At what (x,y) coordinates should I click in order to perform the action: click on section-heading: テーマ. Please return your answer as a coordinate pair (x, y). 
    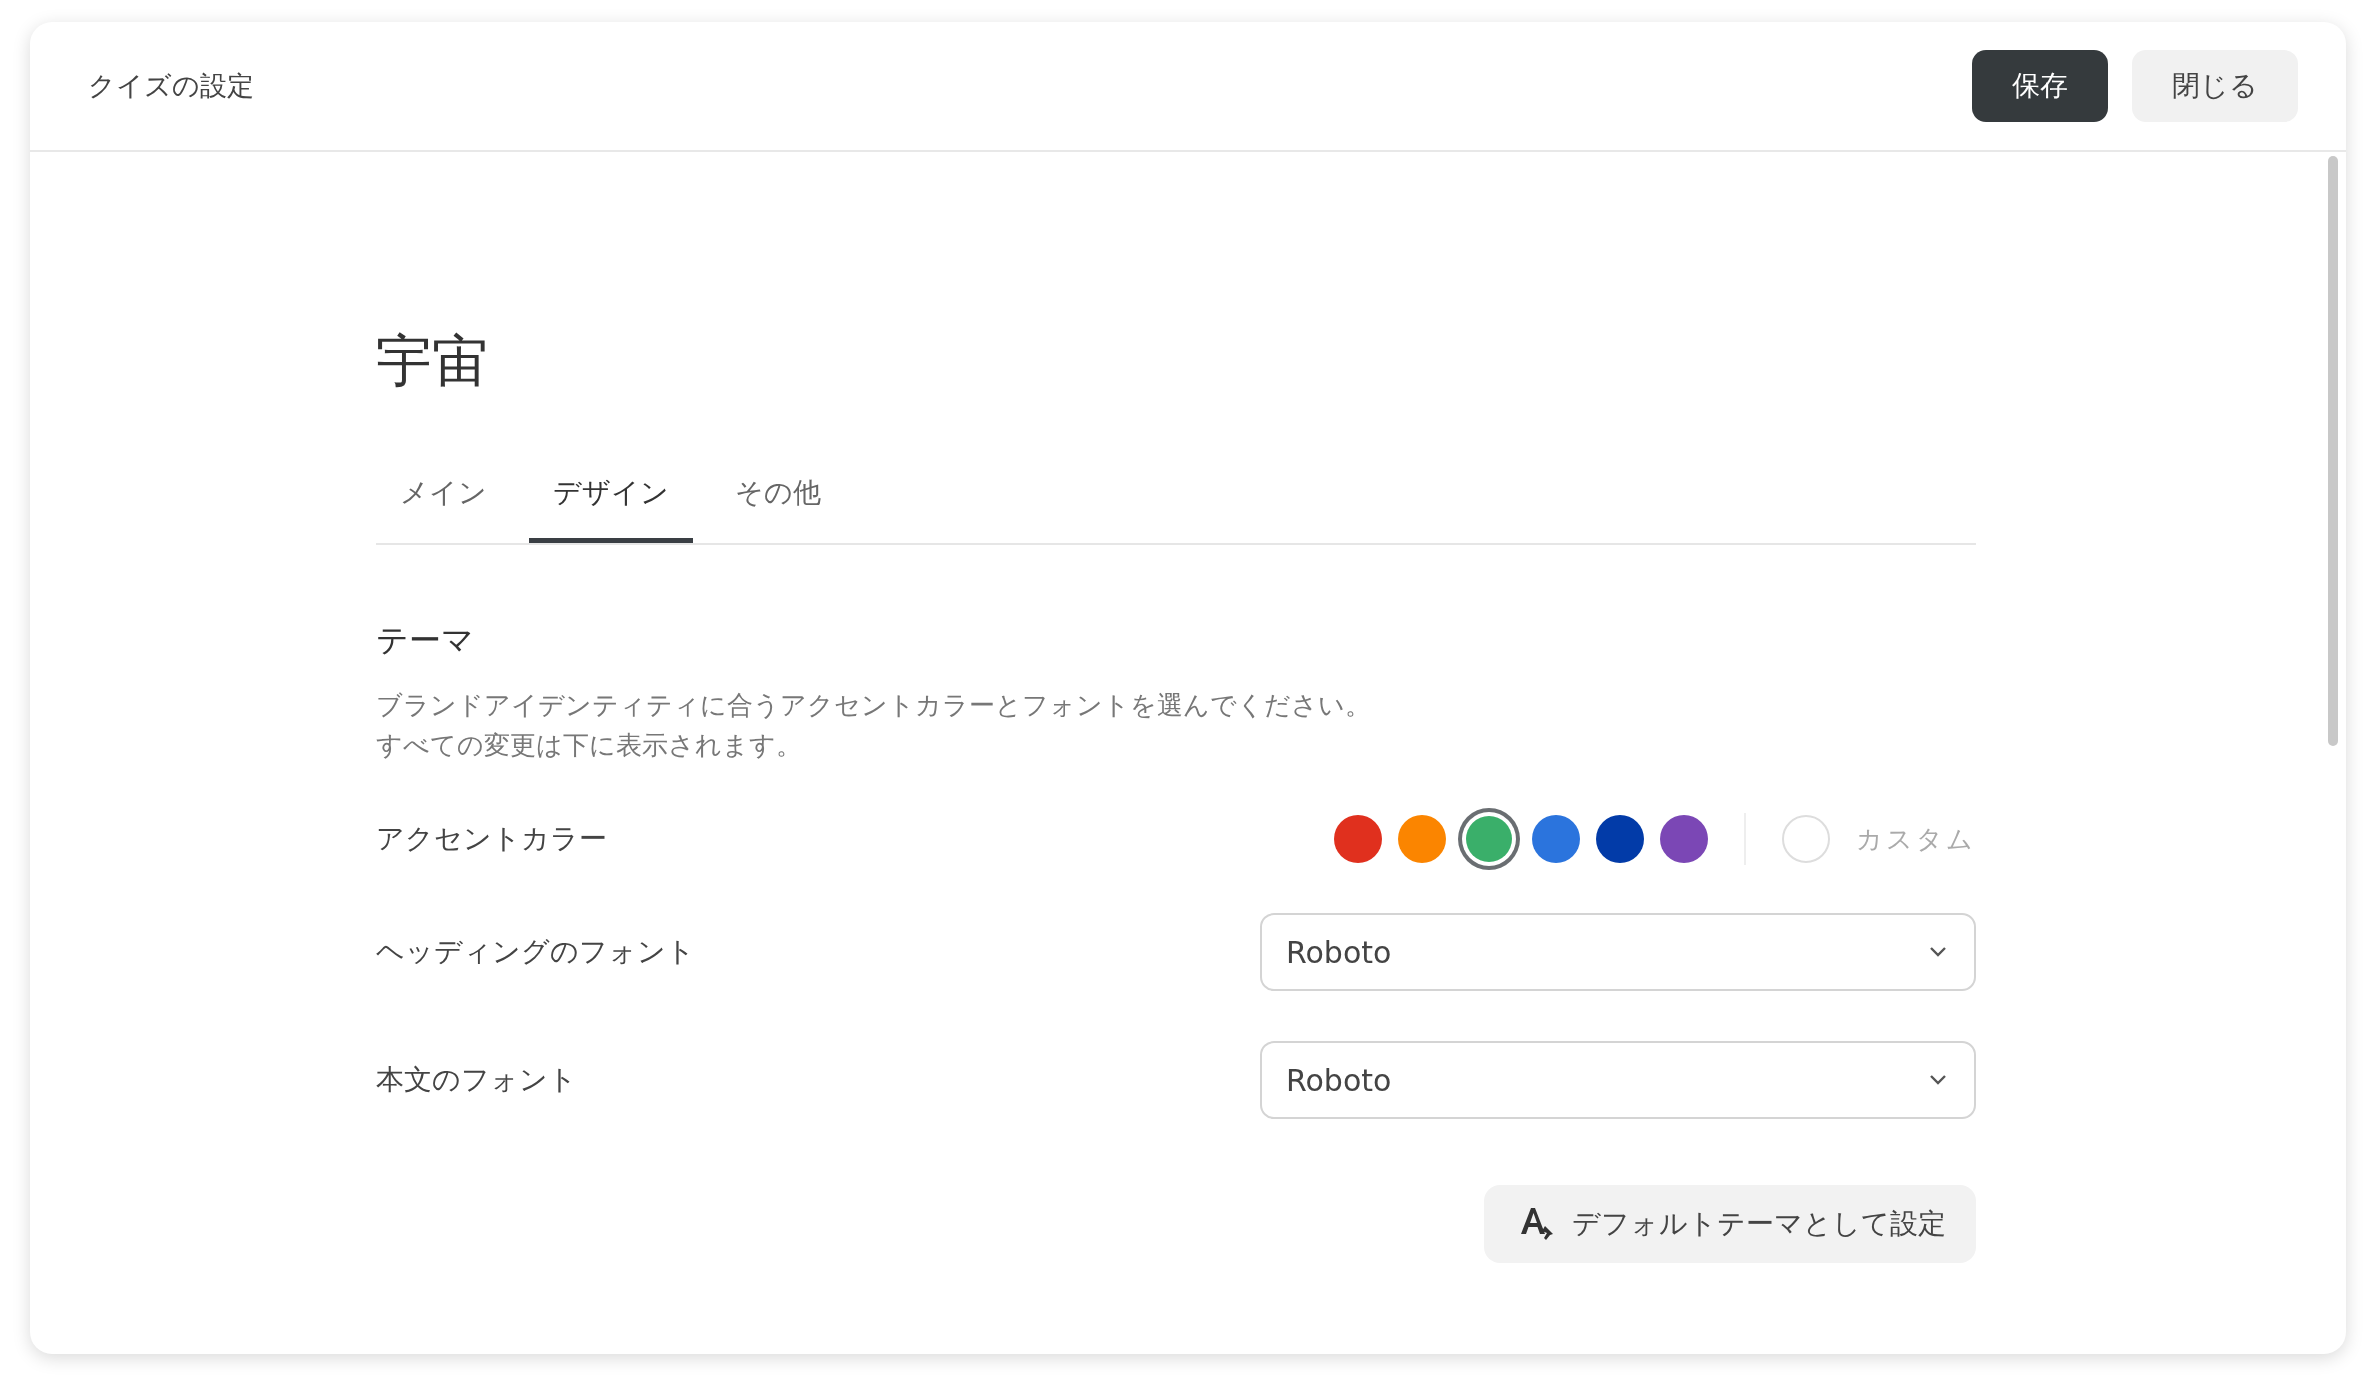
    Looking at the image, I should click on (425, 640).